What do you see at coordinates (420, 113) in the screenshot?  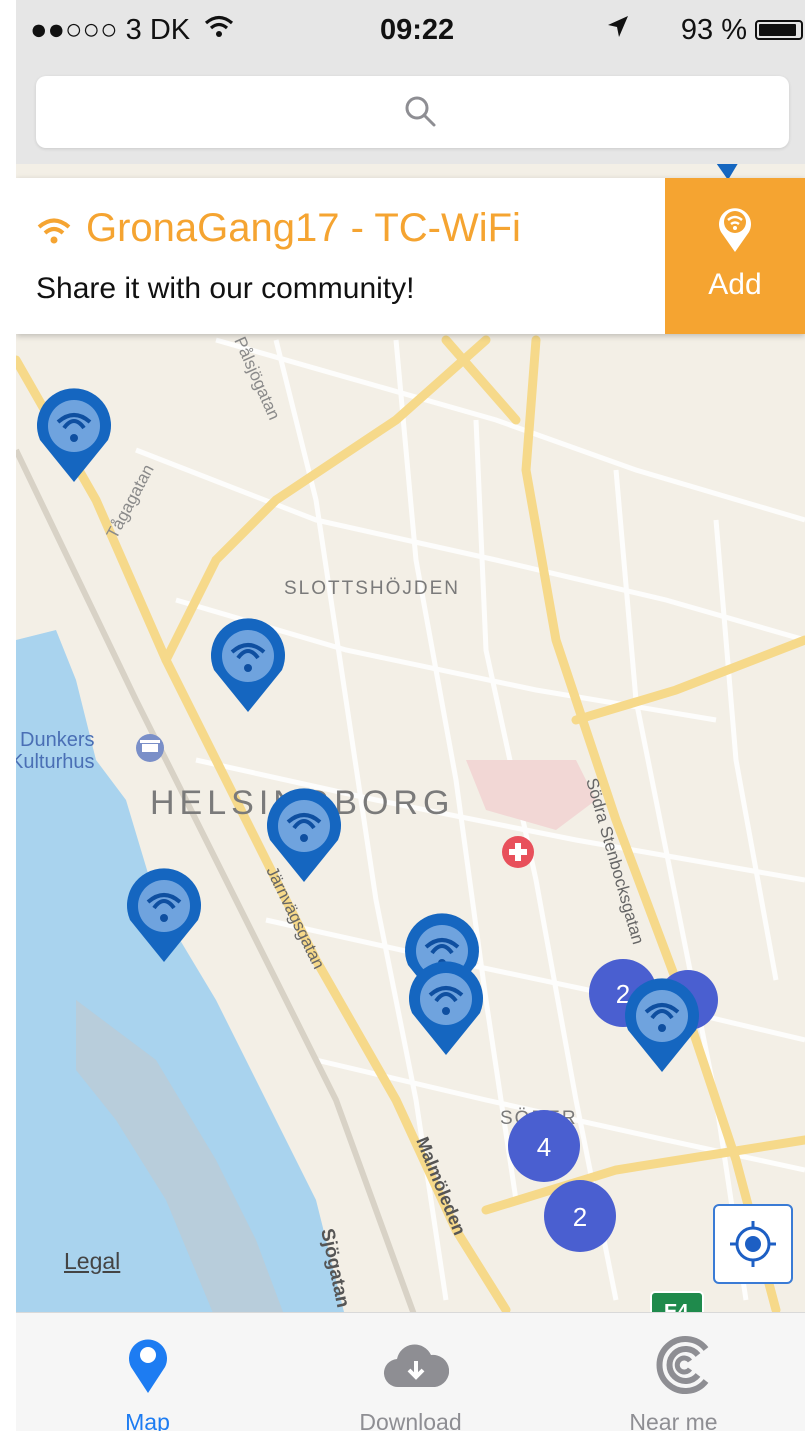 I see `search-icon` at bounding box center [420, 113].